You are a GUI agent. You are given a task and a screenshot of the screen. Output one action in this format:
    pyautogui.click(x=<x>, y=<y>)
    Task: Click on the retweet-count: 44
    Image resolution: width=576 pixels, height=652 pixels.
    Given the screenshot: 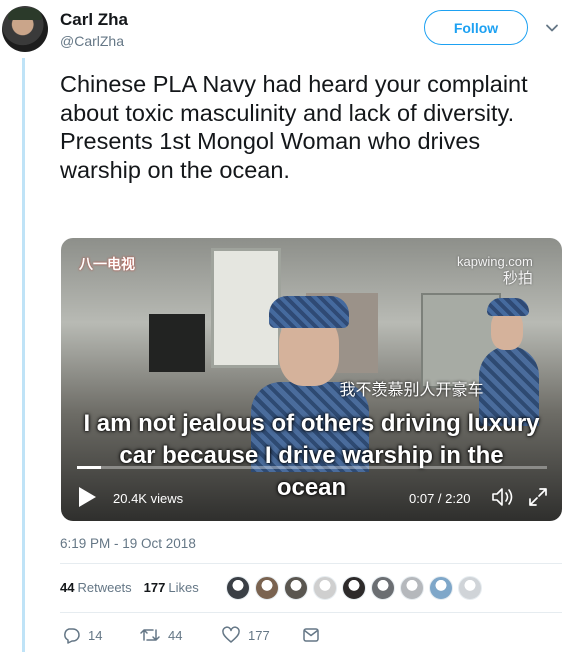 What is the action you would take?
    pyautogui.click(x=175, y=635)
    